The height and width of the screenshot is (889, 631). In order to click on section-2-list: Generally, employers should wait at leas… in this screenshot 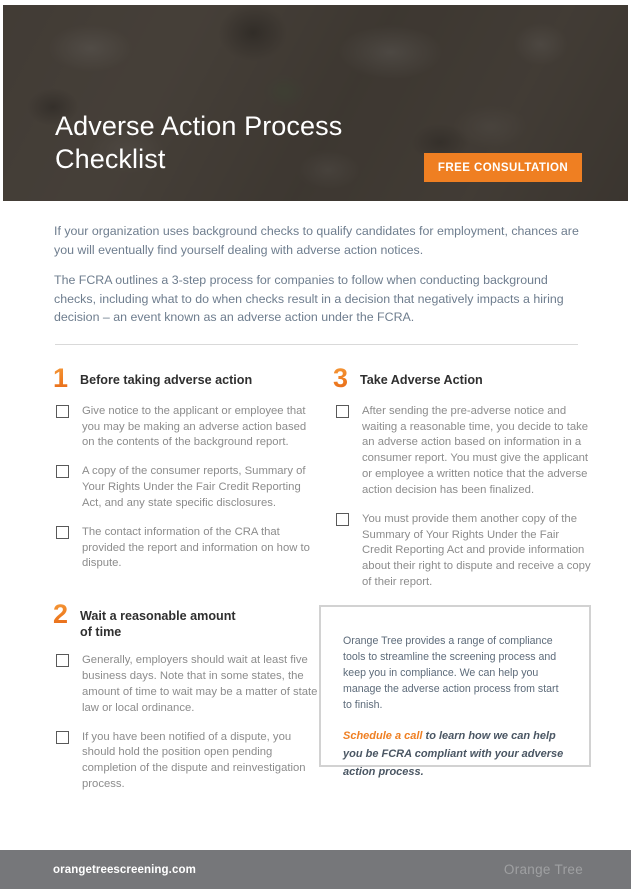, I will do `click(185, 723)`.